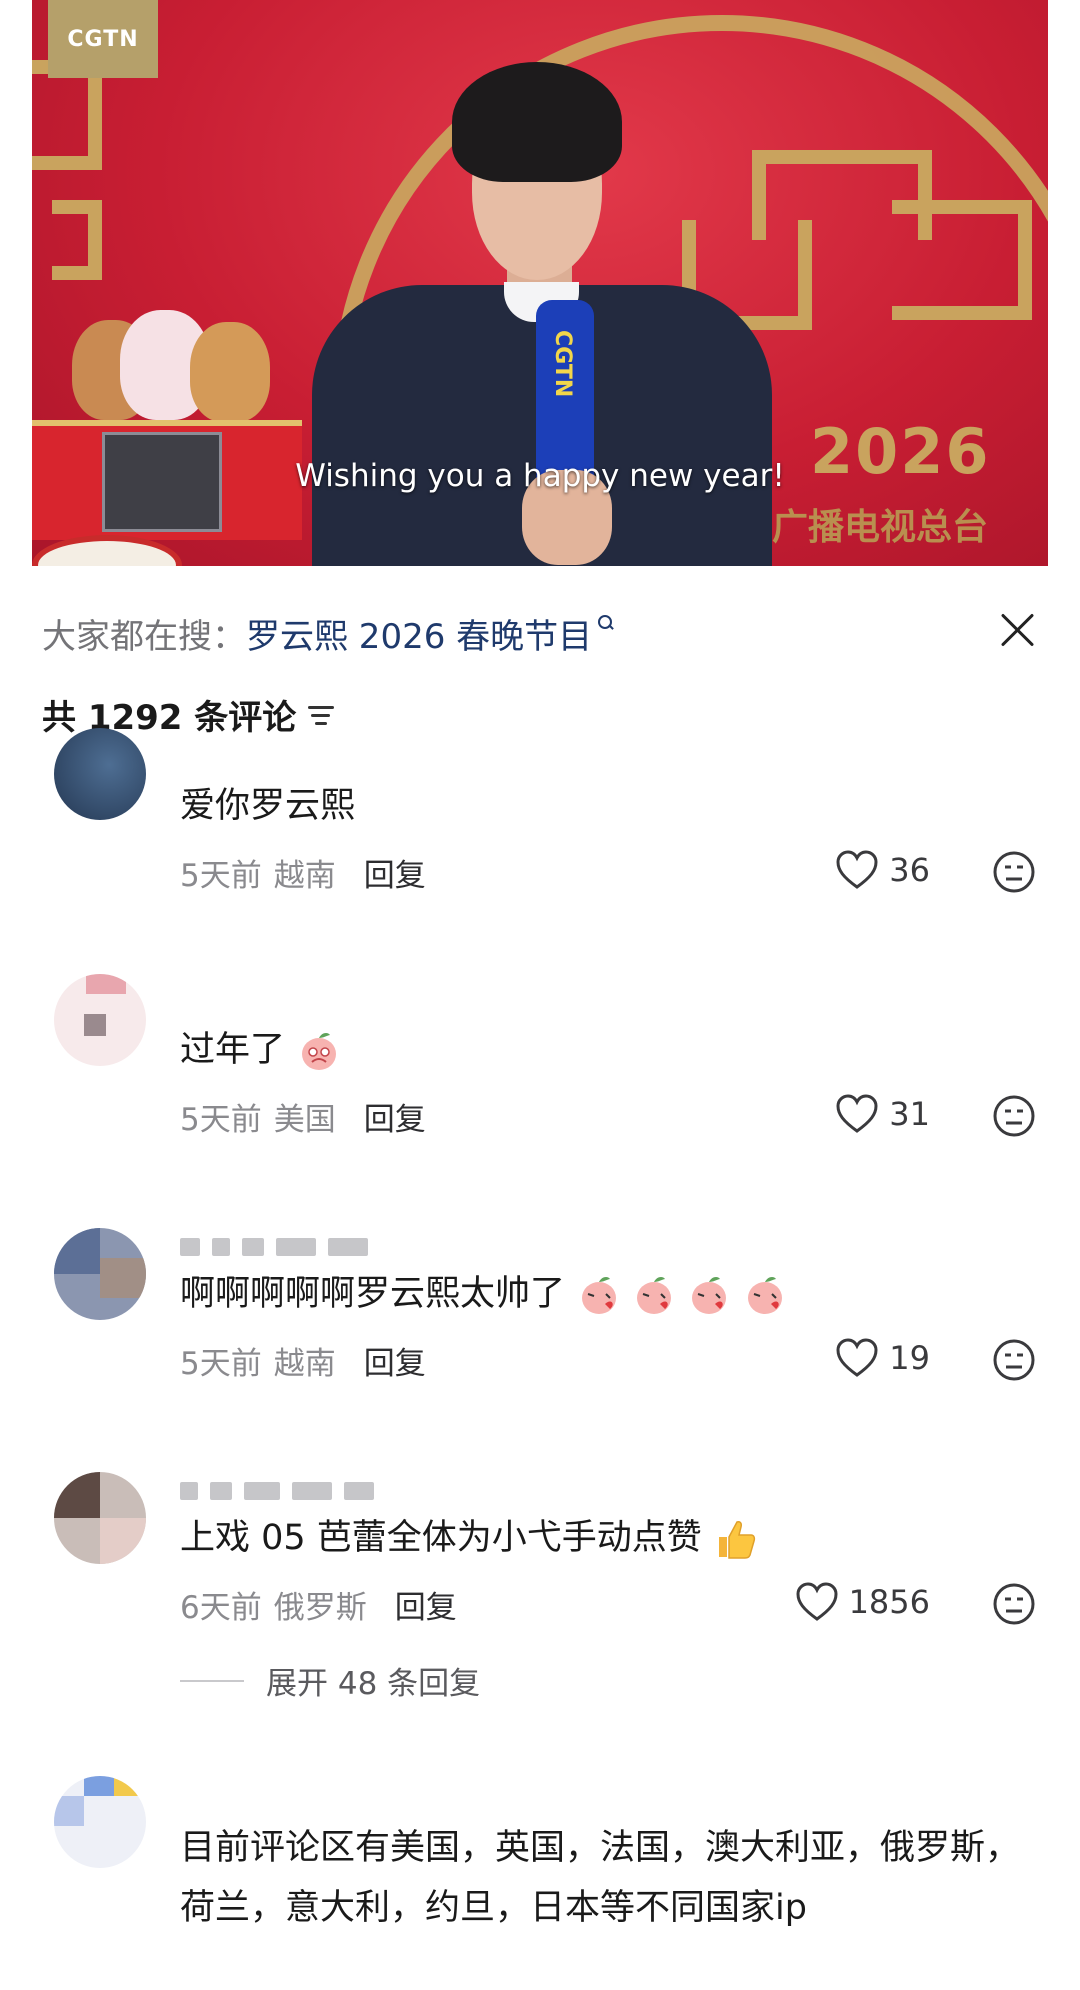 This screenshot has width=1080, height=1990. Describe the element at coordinates (304, 1120) in the screenshot. I see `comment-location: 美国` at that location.